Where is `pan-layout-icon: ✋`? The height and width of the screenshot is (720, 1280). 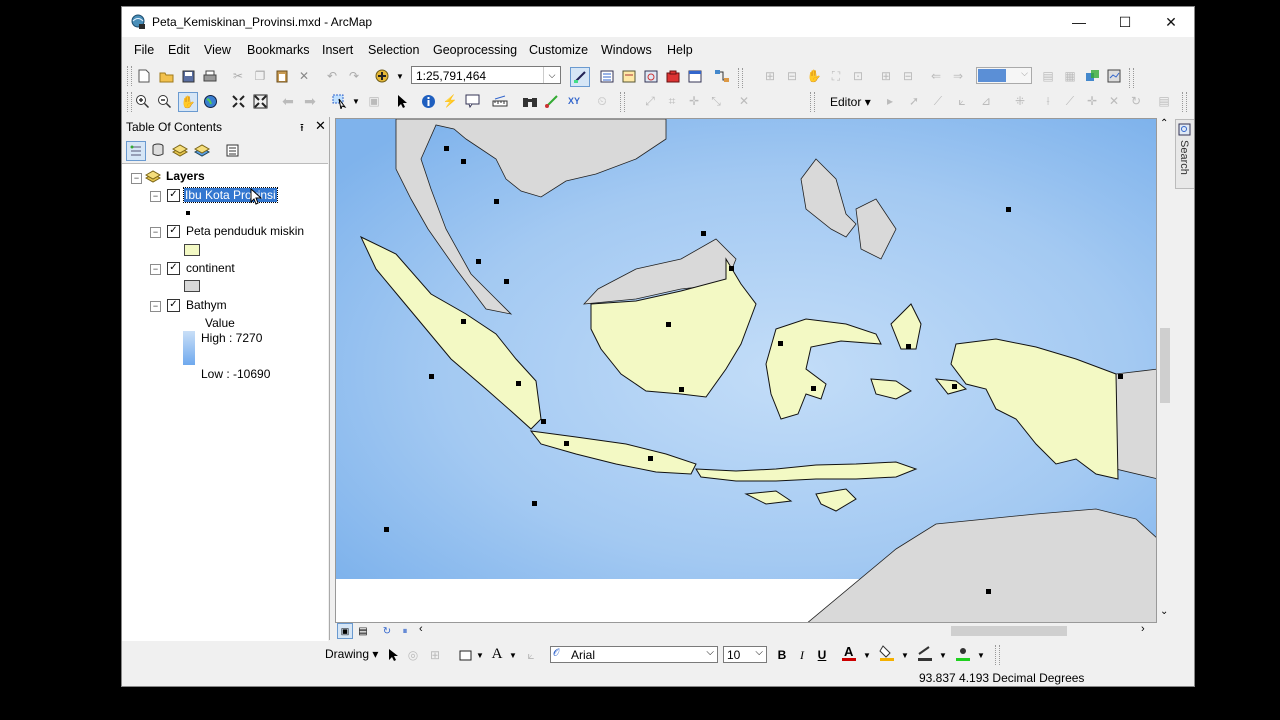 pan-layout-icon: ✋ is located at coordinates (814, 76).